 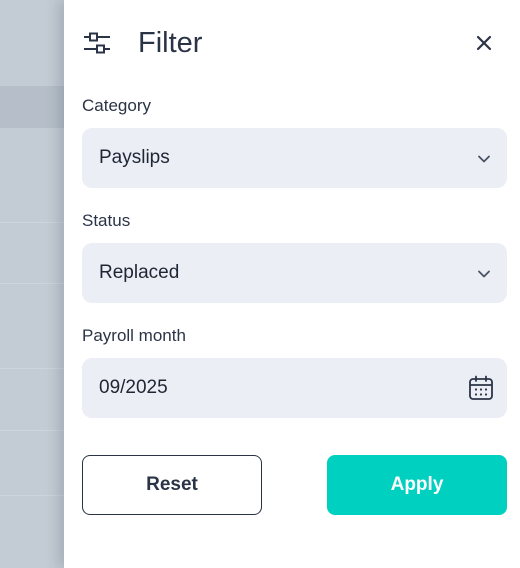 I want to click on background-overlay, so click(x=32, y=284).